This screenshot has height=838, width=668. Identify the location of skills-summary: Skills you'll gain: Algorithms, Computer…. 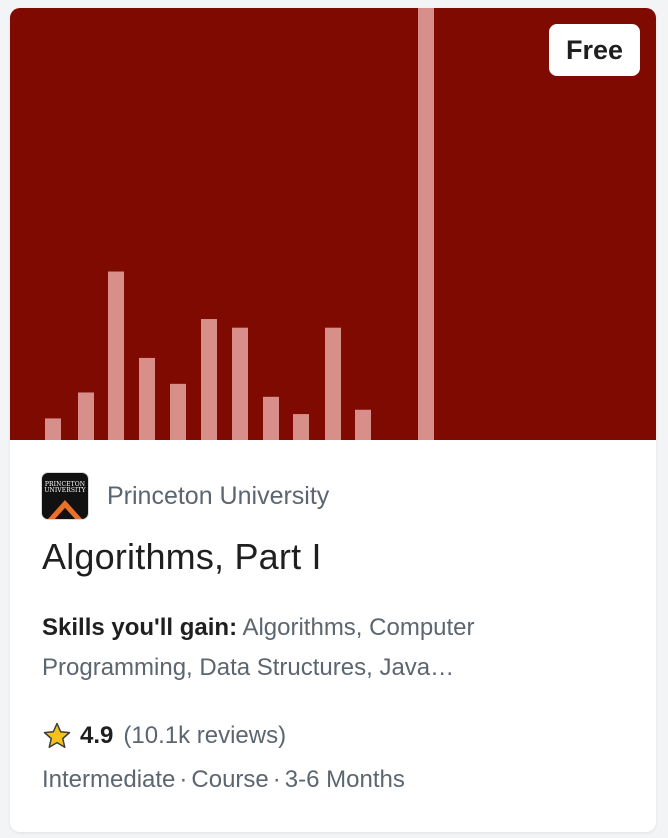
(282, 648).